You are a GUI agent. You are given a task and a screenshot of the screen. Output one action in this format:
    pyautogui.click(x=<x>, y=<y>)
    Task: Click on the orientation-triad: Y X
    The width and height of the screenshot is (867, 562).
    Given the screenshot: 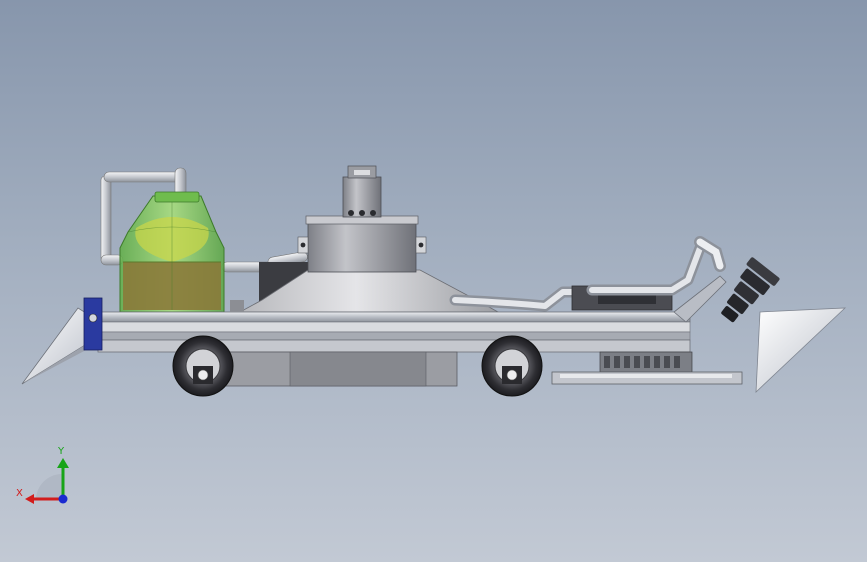 What is the action you would take?
    pyautogui.click(x=42, y=475)
    